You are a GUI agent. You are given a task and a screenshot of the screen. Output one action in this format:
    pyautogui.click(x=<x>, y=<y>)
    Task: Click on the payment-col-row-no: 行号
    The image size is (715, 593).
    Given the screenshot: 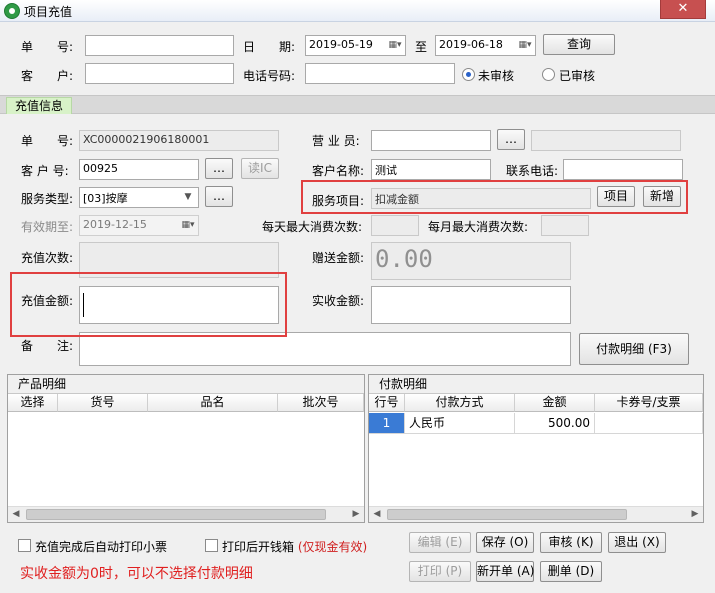 What is the action you would take?
    pyautogui.click(x=387, y=403)
    